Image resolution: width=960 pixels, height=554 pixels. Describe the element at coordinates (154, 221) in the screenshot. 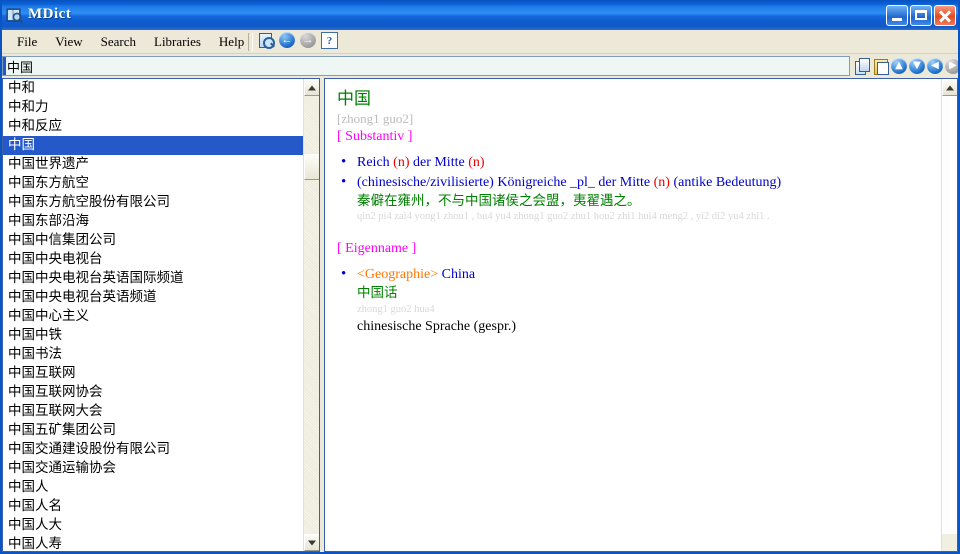

I see `wordlist-item: 中国东部沿海` at that location.